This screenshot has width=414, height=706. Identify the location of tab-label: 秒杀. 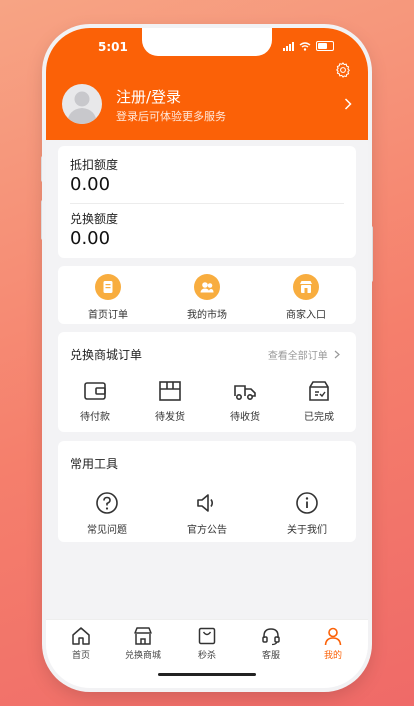
(206, 656).